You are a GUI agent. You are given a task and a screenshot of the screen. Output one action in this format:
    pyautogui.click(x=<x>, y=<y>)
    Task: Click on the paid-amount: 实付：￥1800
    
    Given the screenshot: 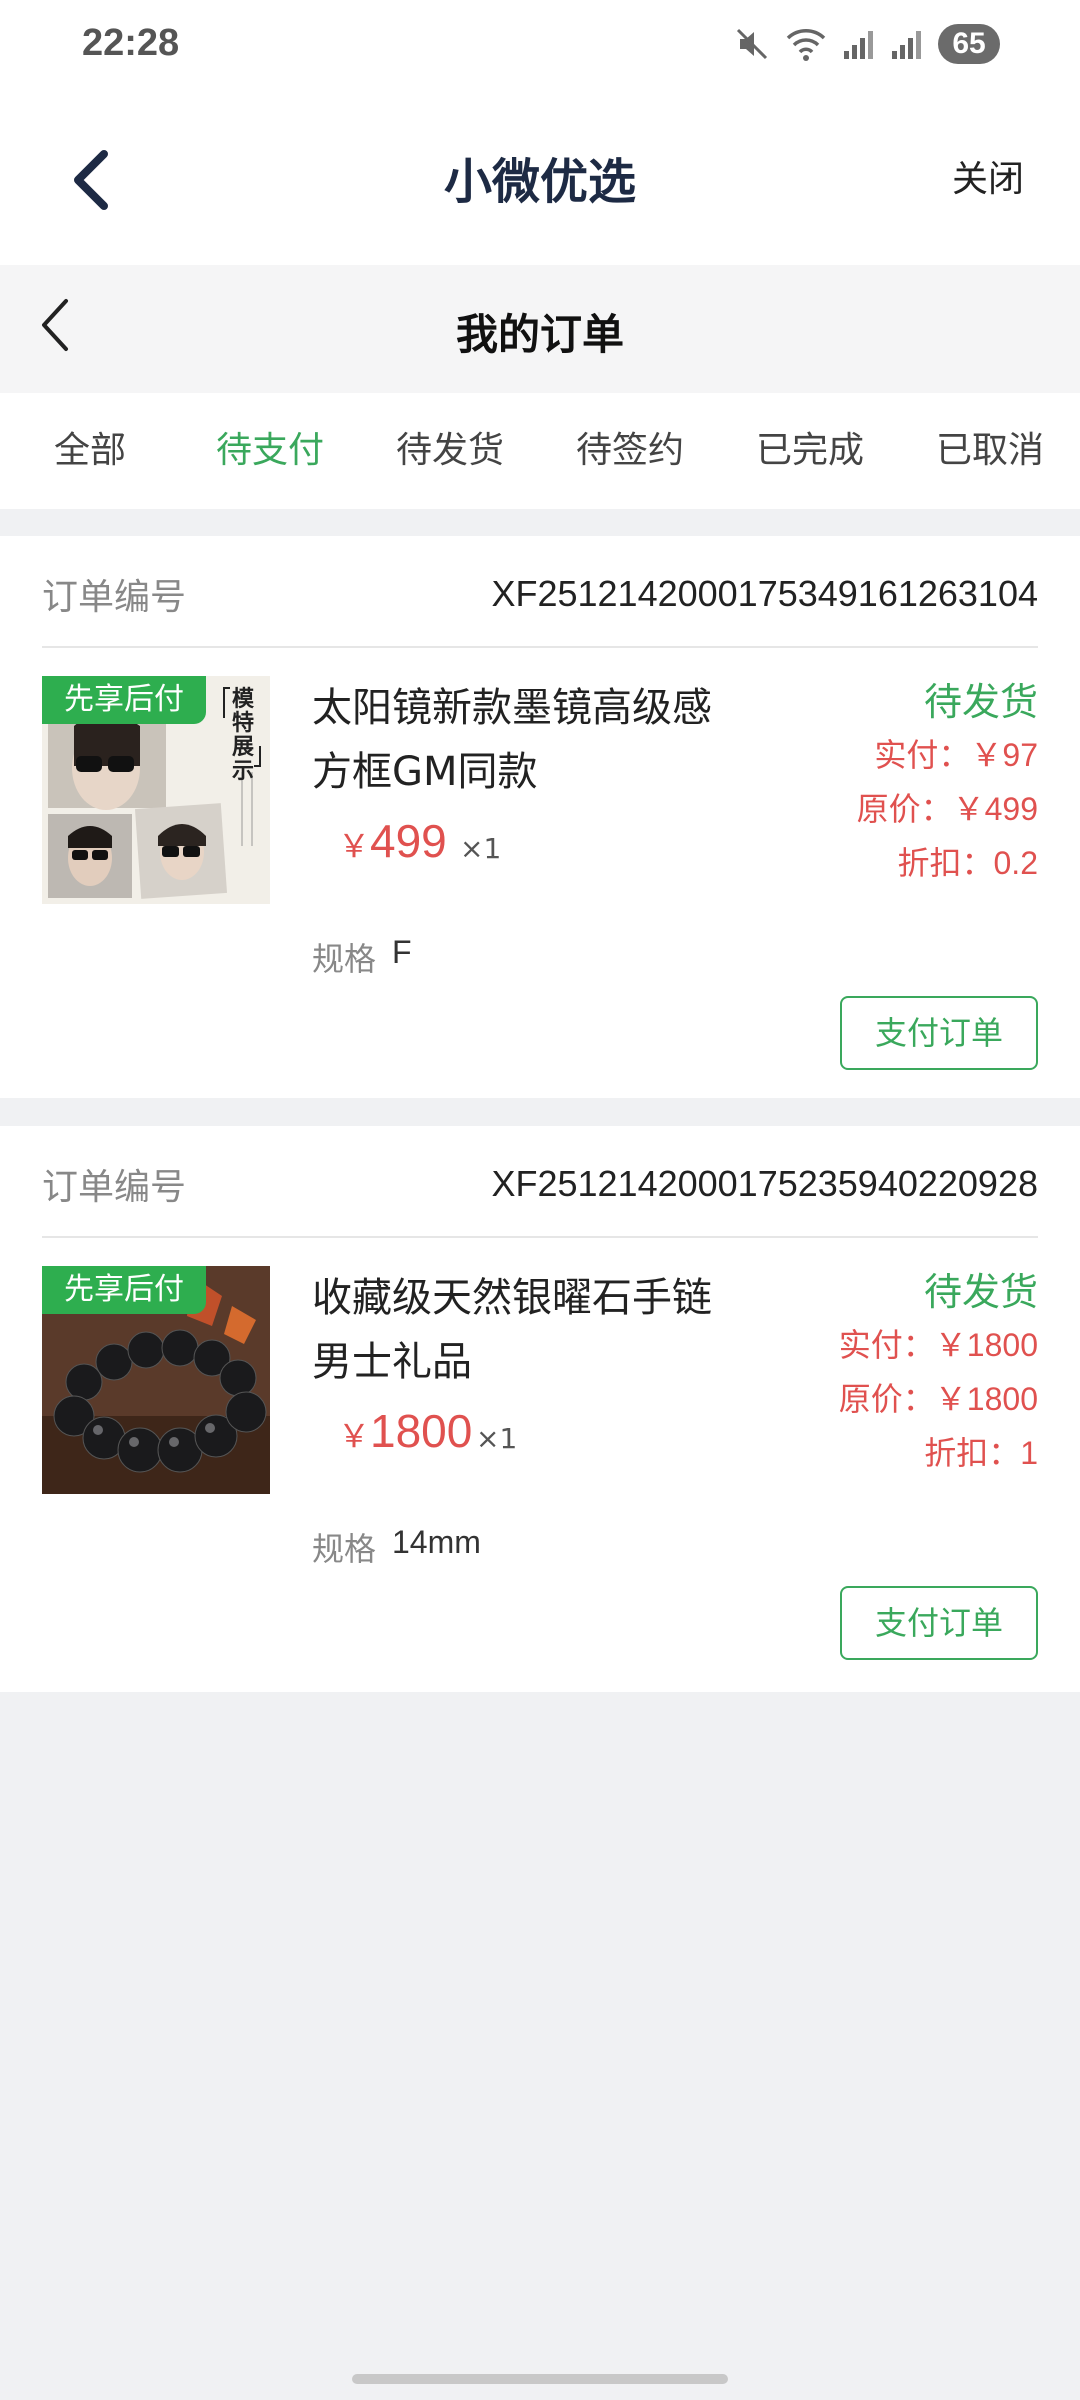 What is the action you would take?
    pyautogui.click(x=938, y=1345)
    